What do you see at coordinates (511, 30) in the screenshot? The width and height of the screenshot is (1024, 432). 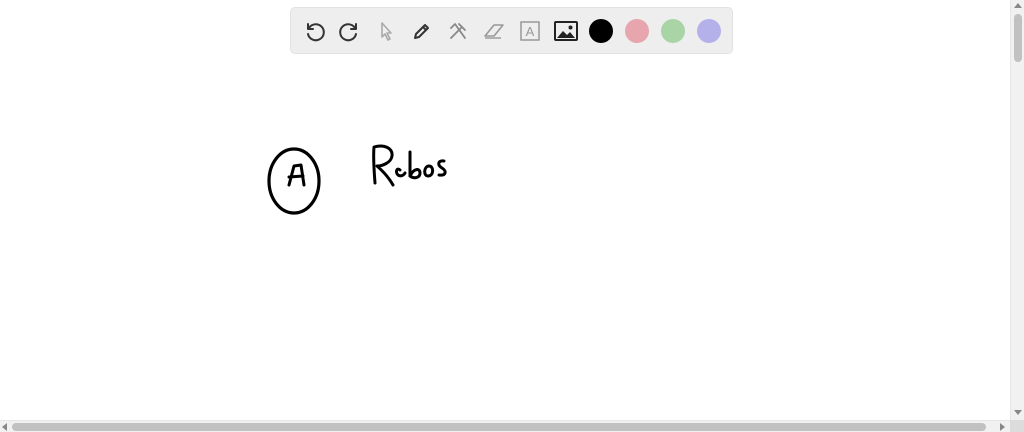 I see `drawing-toolbar: A` at bounding box center [511, 30].